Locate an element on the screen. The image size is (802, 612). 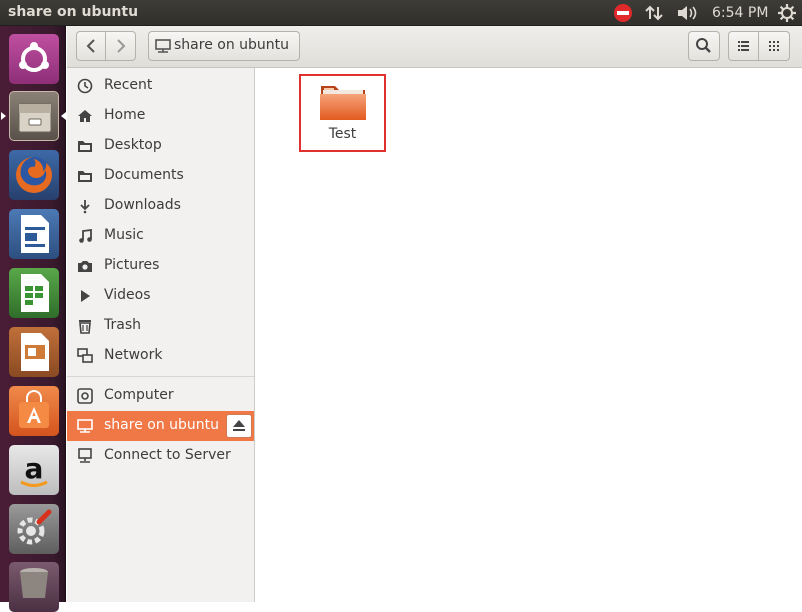
forward-button is located at coordinates (120, 46).